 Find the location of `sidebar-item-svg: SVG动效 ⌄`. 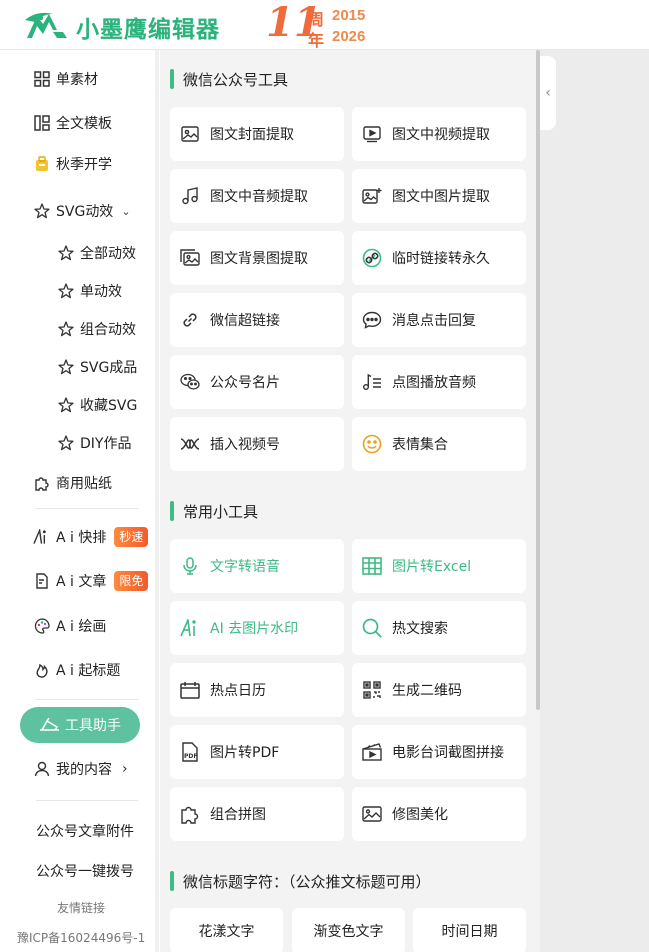

sidebar-item-svg: SVG动效 ⌄ is located at coordinates (82, 211).